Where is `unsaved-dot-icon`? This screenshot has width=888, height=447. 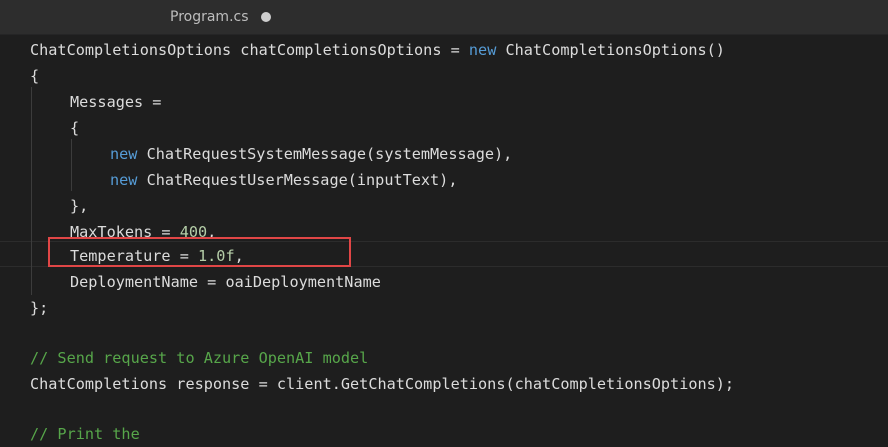 unsaved-dot-icon is located at coordinates (265, 17).